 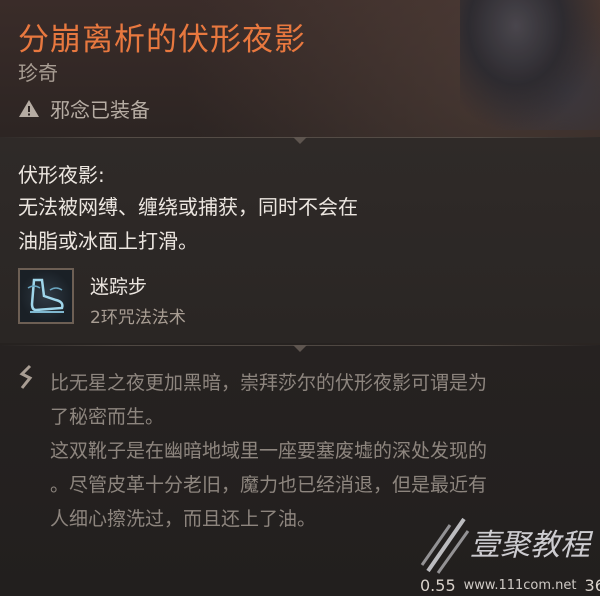 What do you see at coordinates (38, 73) in the screenshot?
I see `item-rarity: 珍奇` at bounding box center [38, 73].